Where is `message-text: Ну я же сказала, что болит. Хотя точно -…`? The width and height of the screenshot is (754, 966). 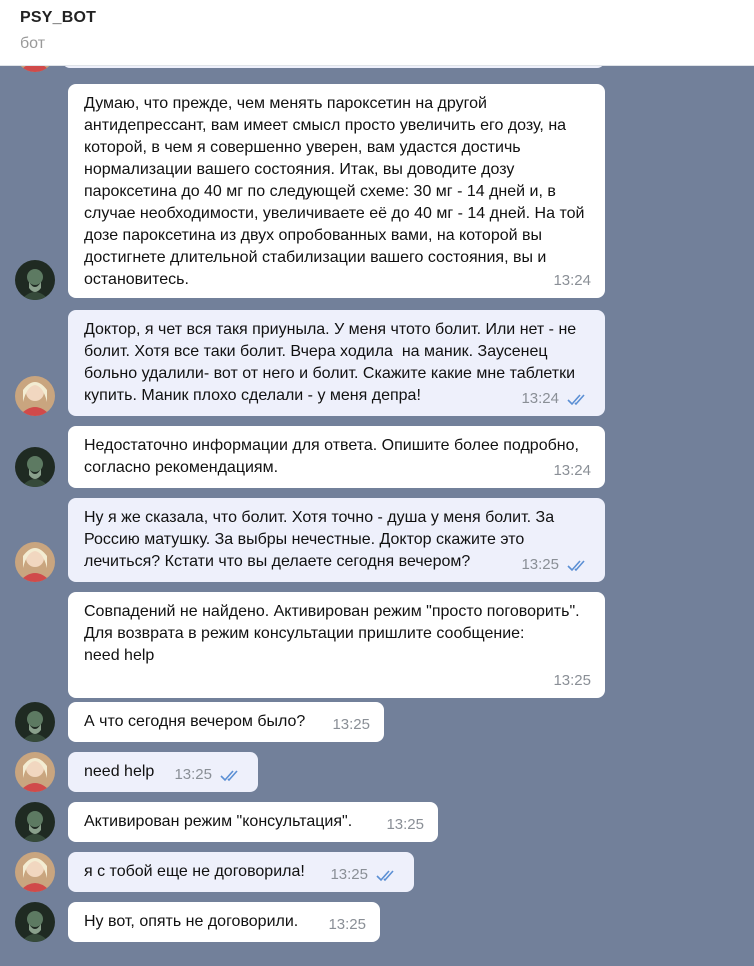 message-text: Ну я же сказала, что болит. Хотя точно -… is located at coordinates (321, 539).